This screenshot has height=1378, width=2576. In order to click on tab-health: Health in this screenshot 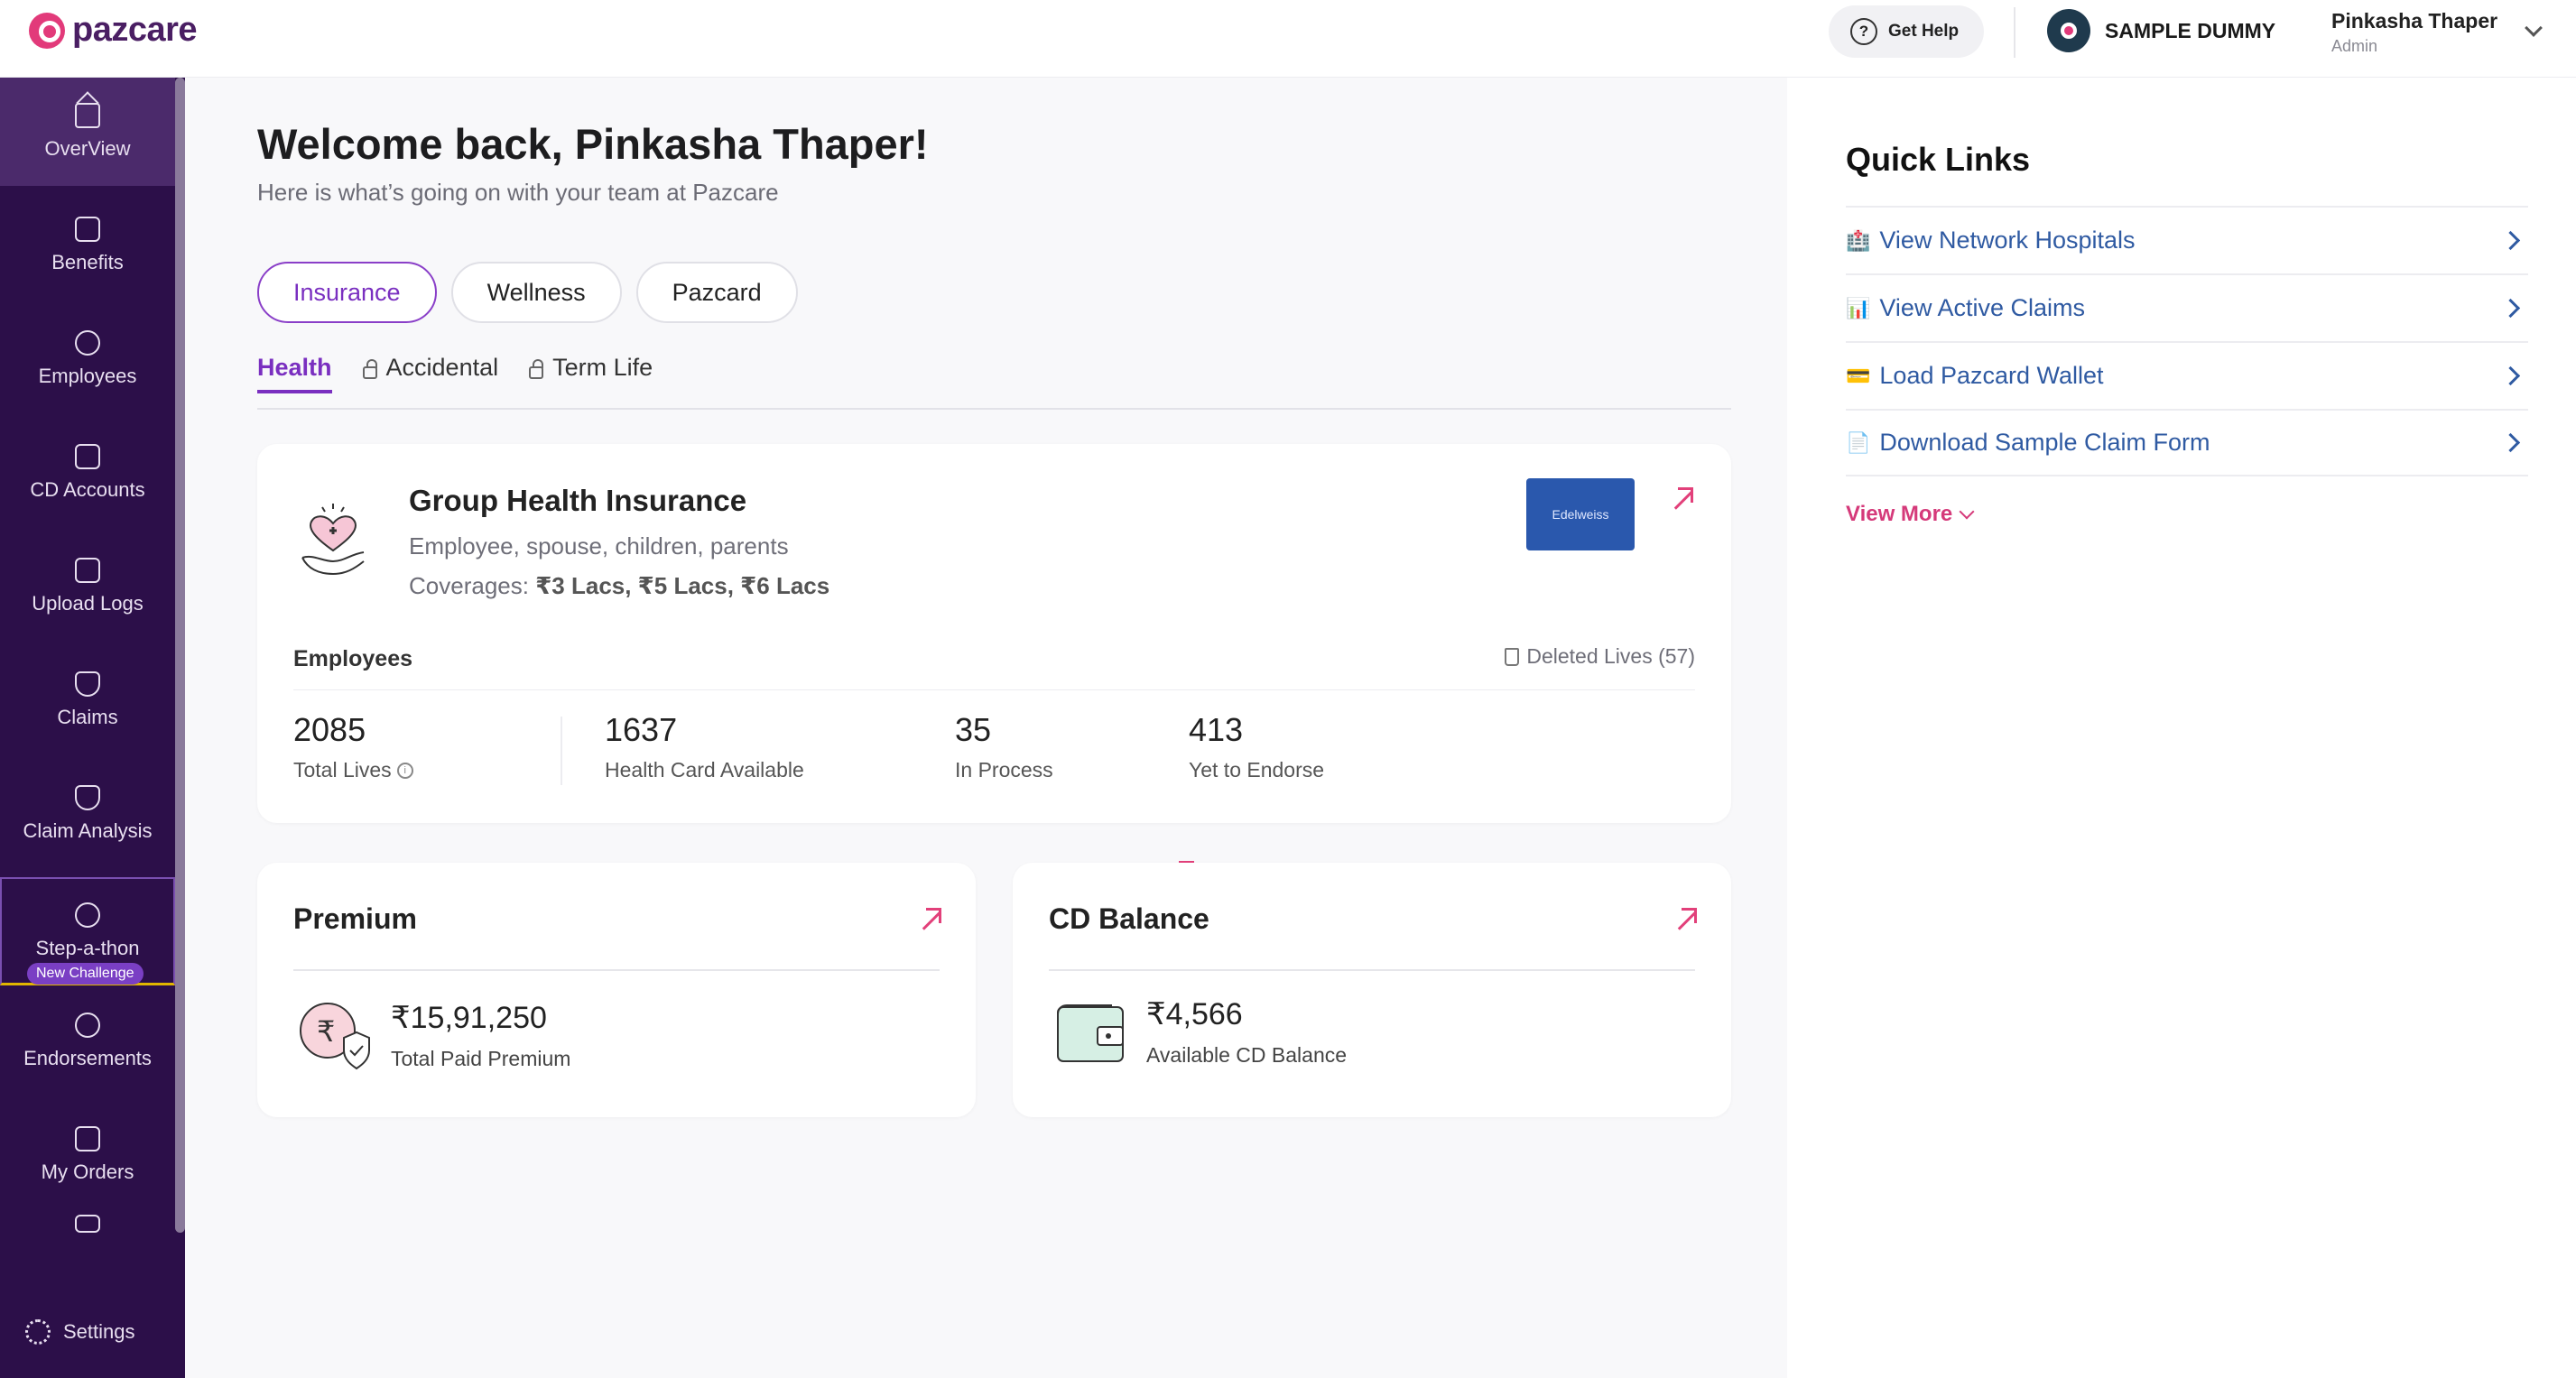, I will do `click(294, 371)`.